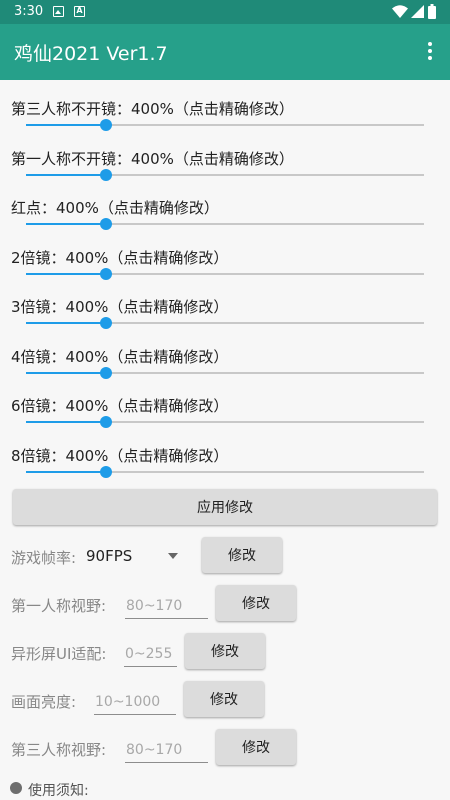 The height and width of the screenshot is (800, 450). What do you see at coordinates (417, 11) in the screenshot?
I see `signal-icon` at bounding box center [417, 11].